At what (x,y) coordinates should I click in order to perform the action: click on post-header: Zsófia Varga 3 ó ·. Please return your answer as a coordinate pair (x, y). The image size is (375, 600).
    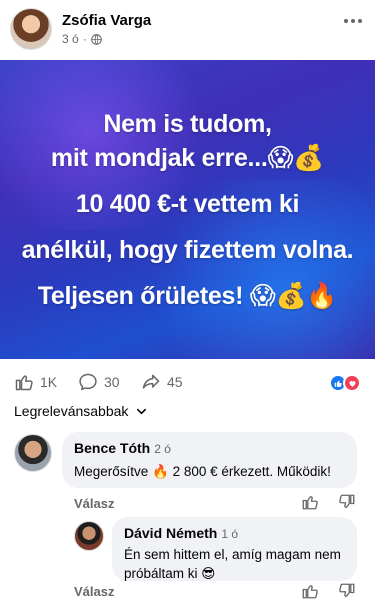
    Looking at the image, I should click on (187, 30).